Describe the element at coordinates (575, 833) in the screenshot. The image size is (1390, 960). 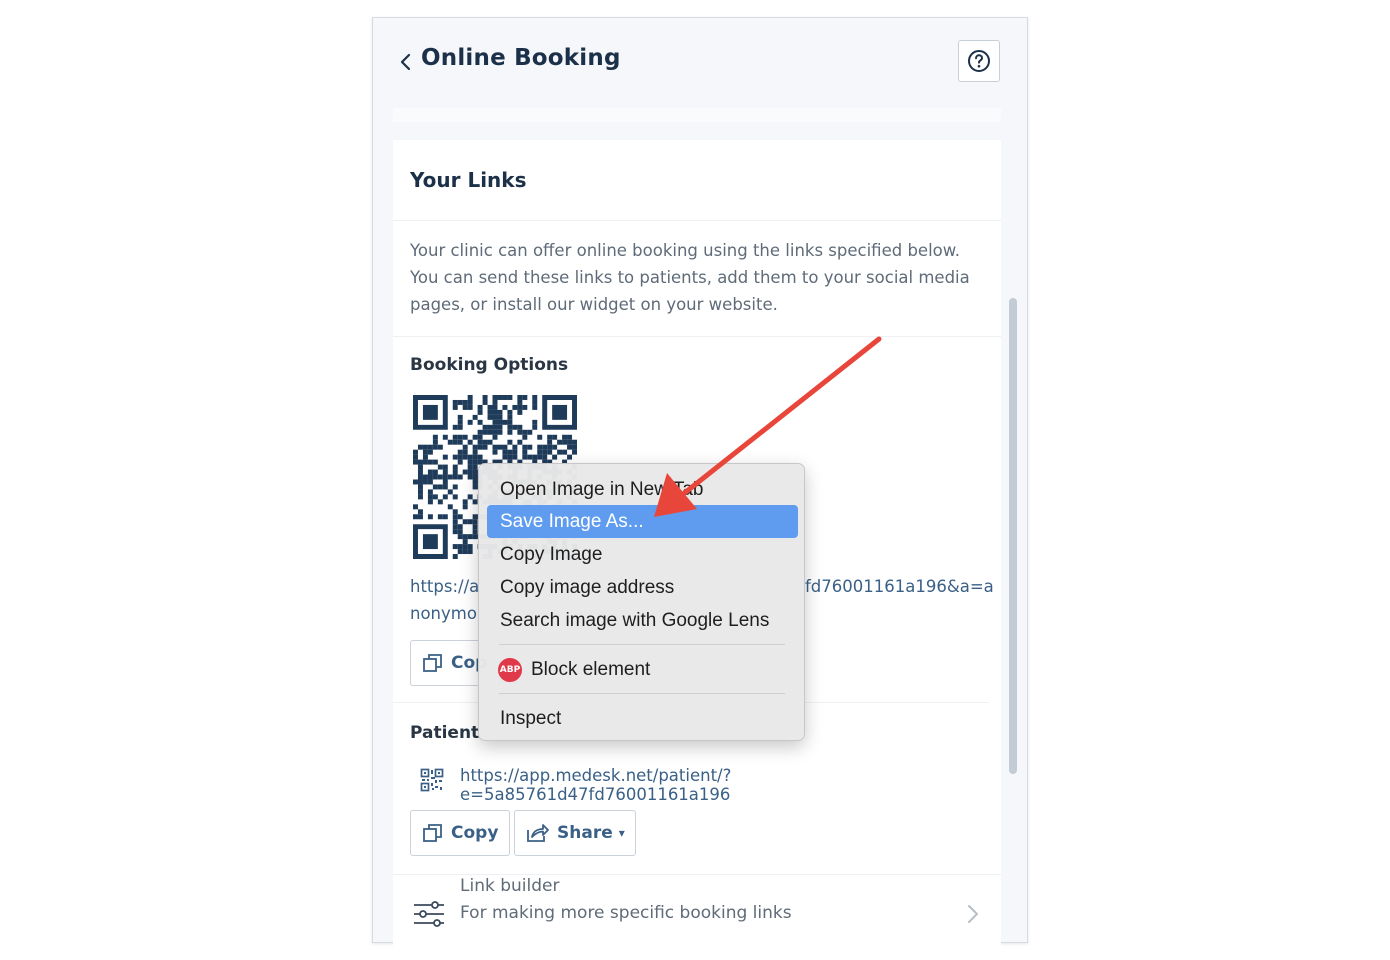
I see `patient-share-button: Share ▾` at that location.